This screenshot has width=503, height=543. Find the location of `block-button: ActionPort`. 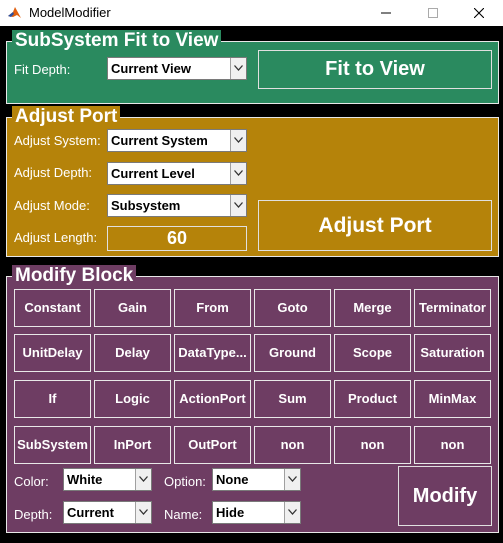

block-button: ActionPort is located at coordinates (212, 399).